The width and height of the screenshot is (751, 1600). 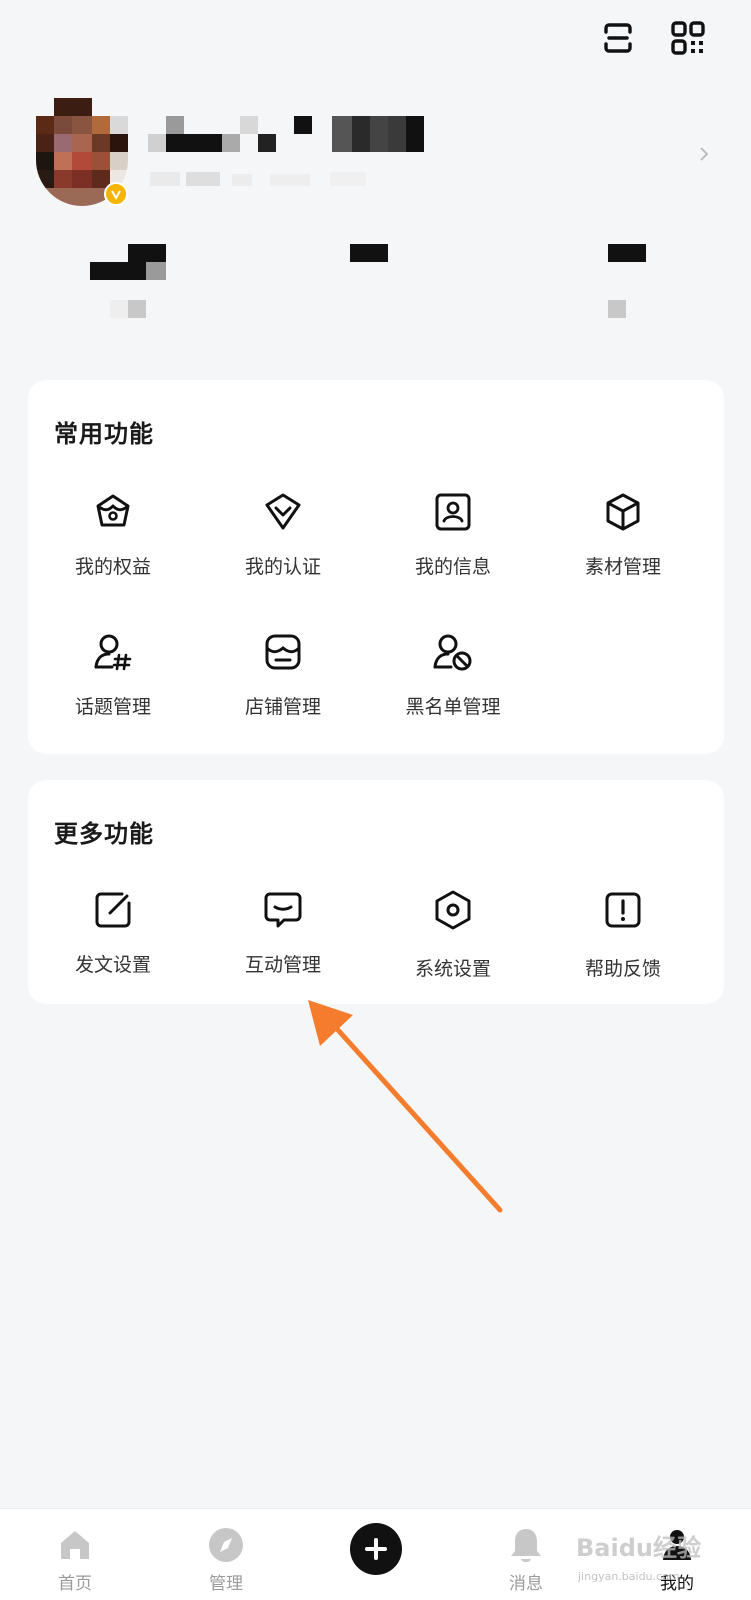 What do you see at coordinates (283, 545) in the screenshot?
I see `feature-my-verification: 我的认证` at bounding box center [283, 545].